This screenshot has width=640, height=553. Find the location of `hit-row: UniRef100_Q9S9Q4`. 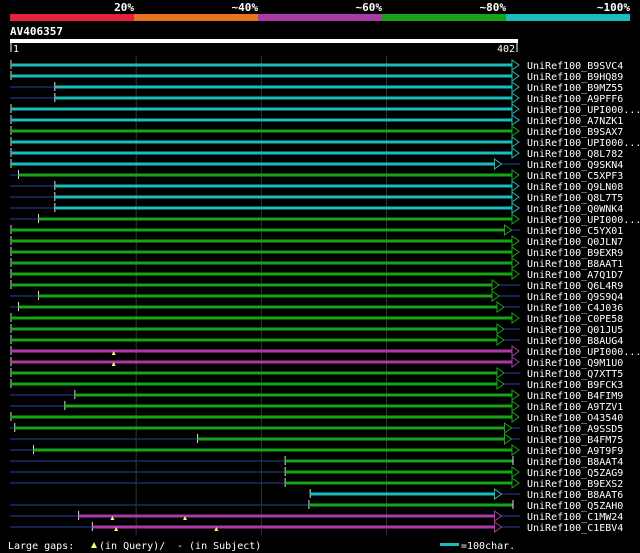

hit-row: UniRef100_Q9S9Q4 is located at coordinates (316, 296).